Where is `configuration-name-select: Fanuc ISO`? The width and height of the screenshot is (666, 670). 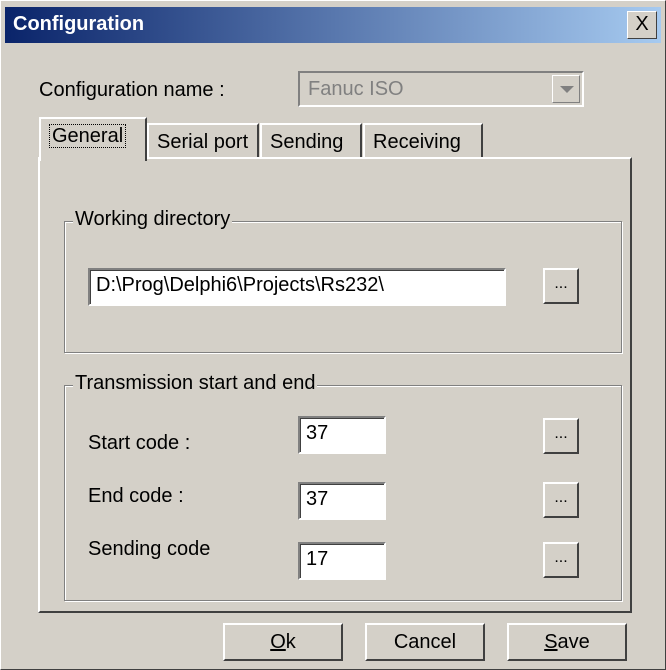
configuration-name-select: Fanuc ISO is located at coordinates (441, 89).